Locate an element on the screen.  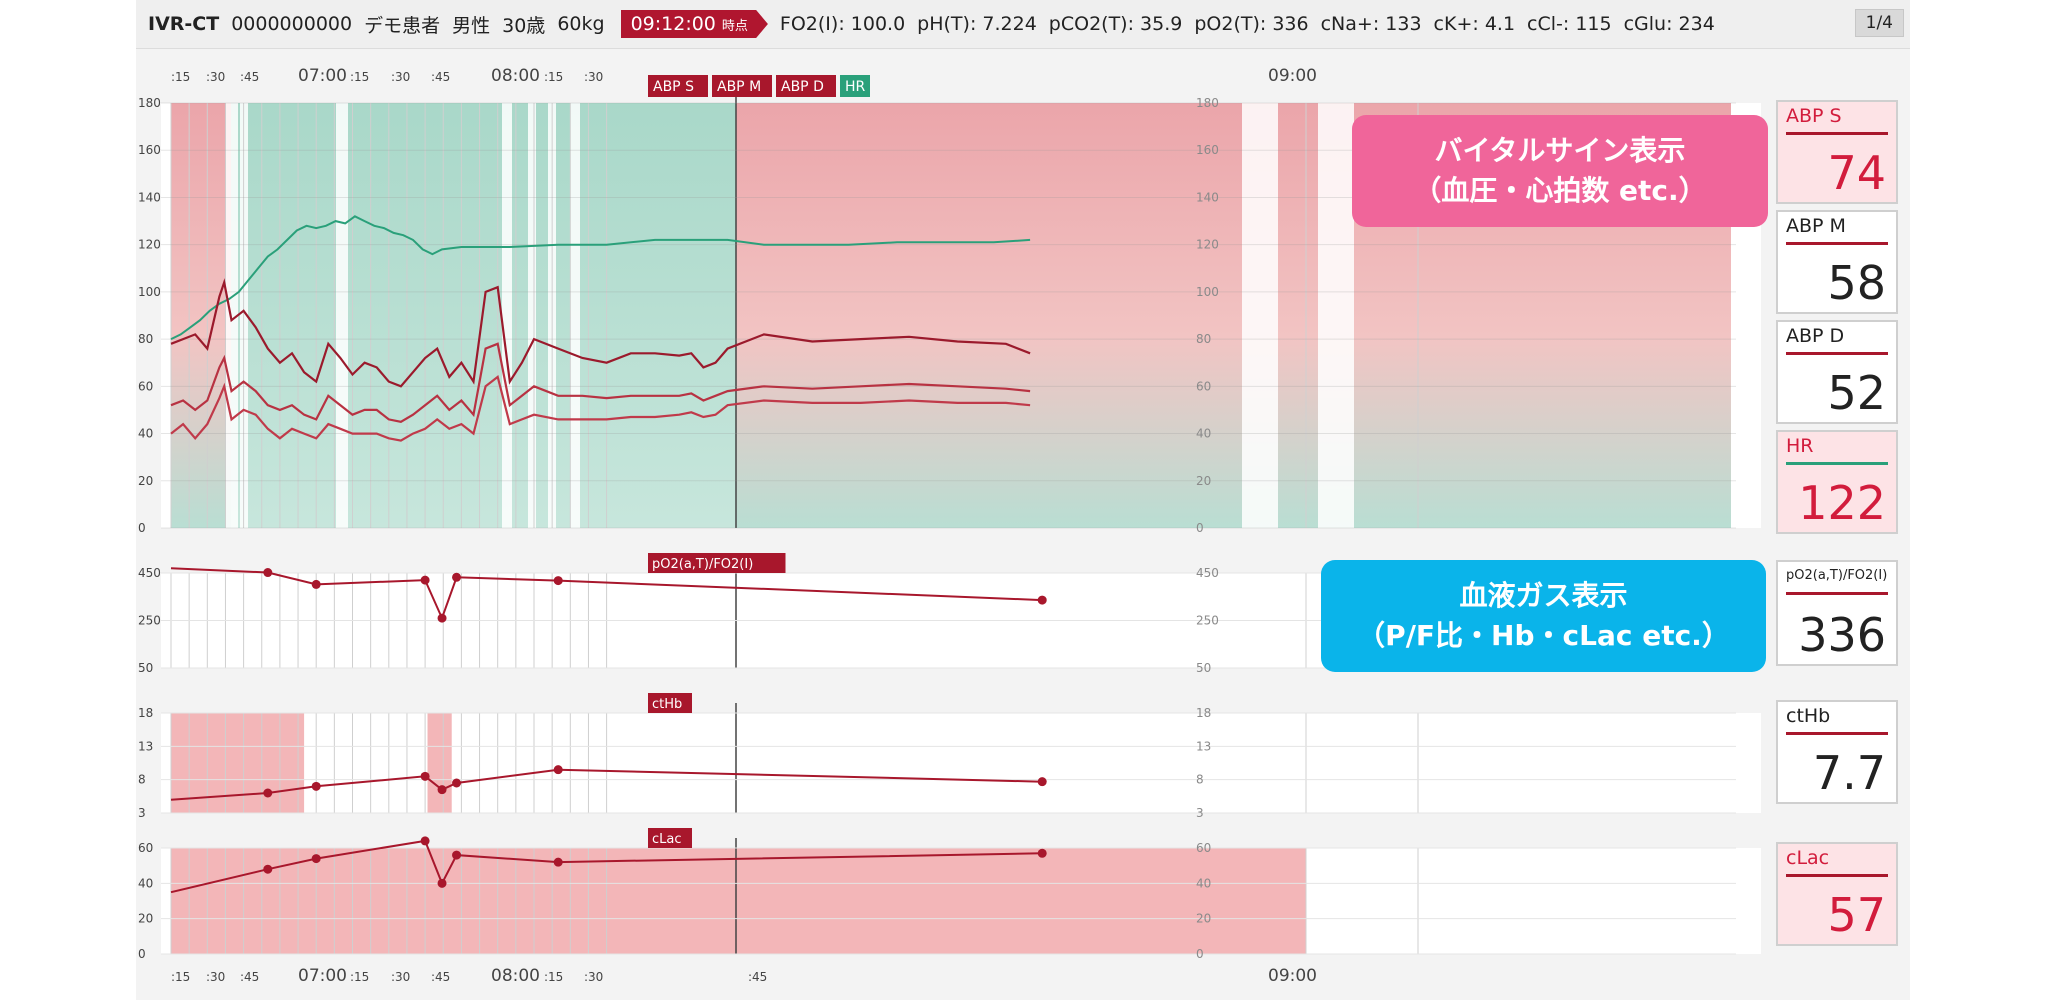
time-tick-label: 08:00 is located at coordinates (515, 76).